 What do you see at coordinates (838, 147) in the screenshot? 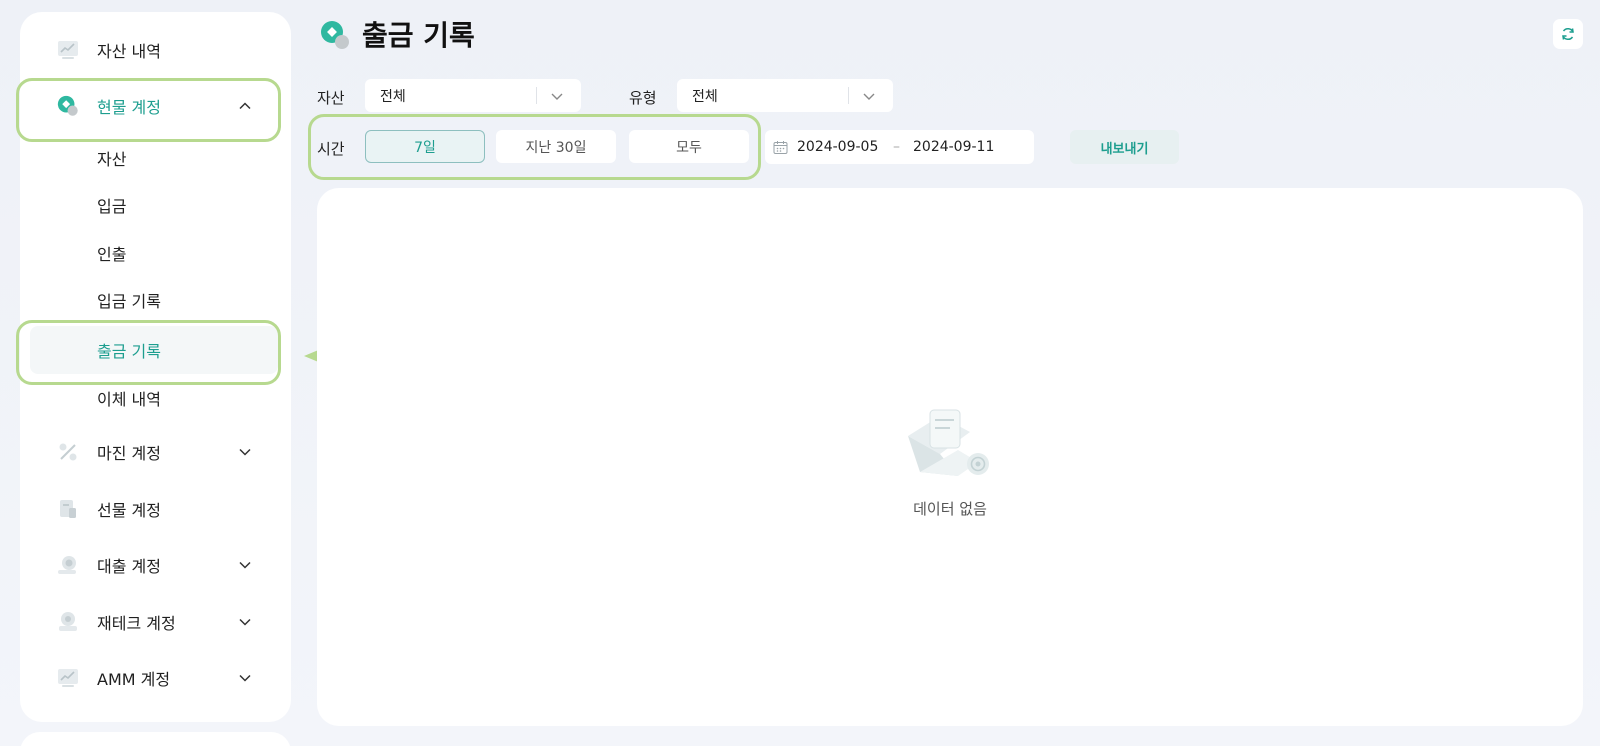
I see `date-start: 2024-09-05` at bounding box center [838, 147].